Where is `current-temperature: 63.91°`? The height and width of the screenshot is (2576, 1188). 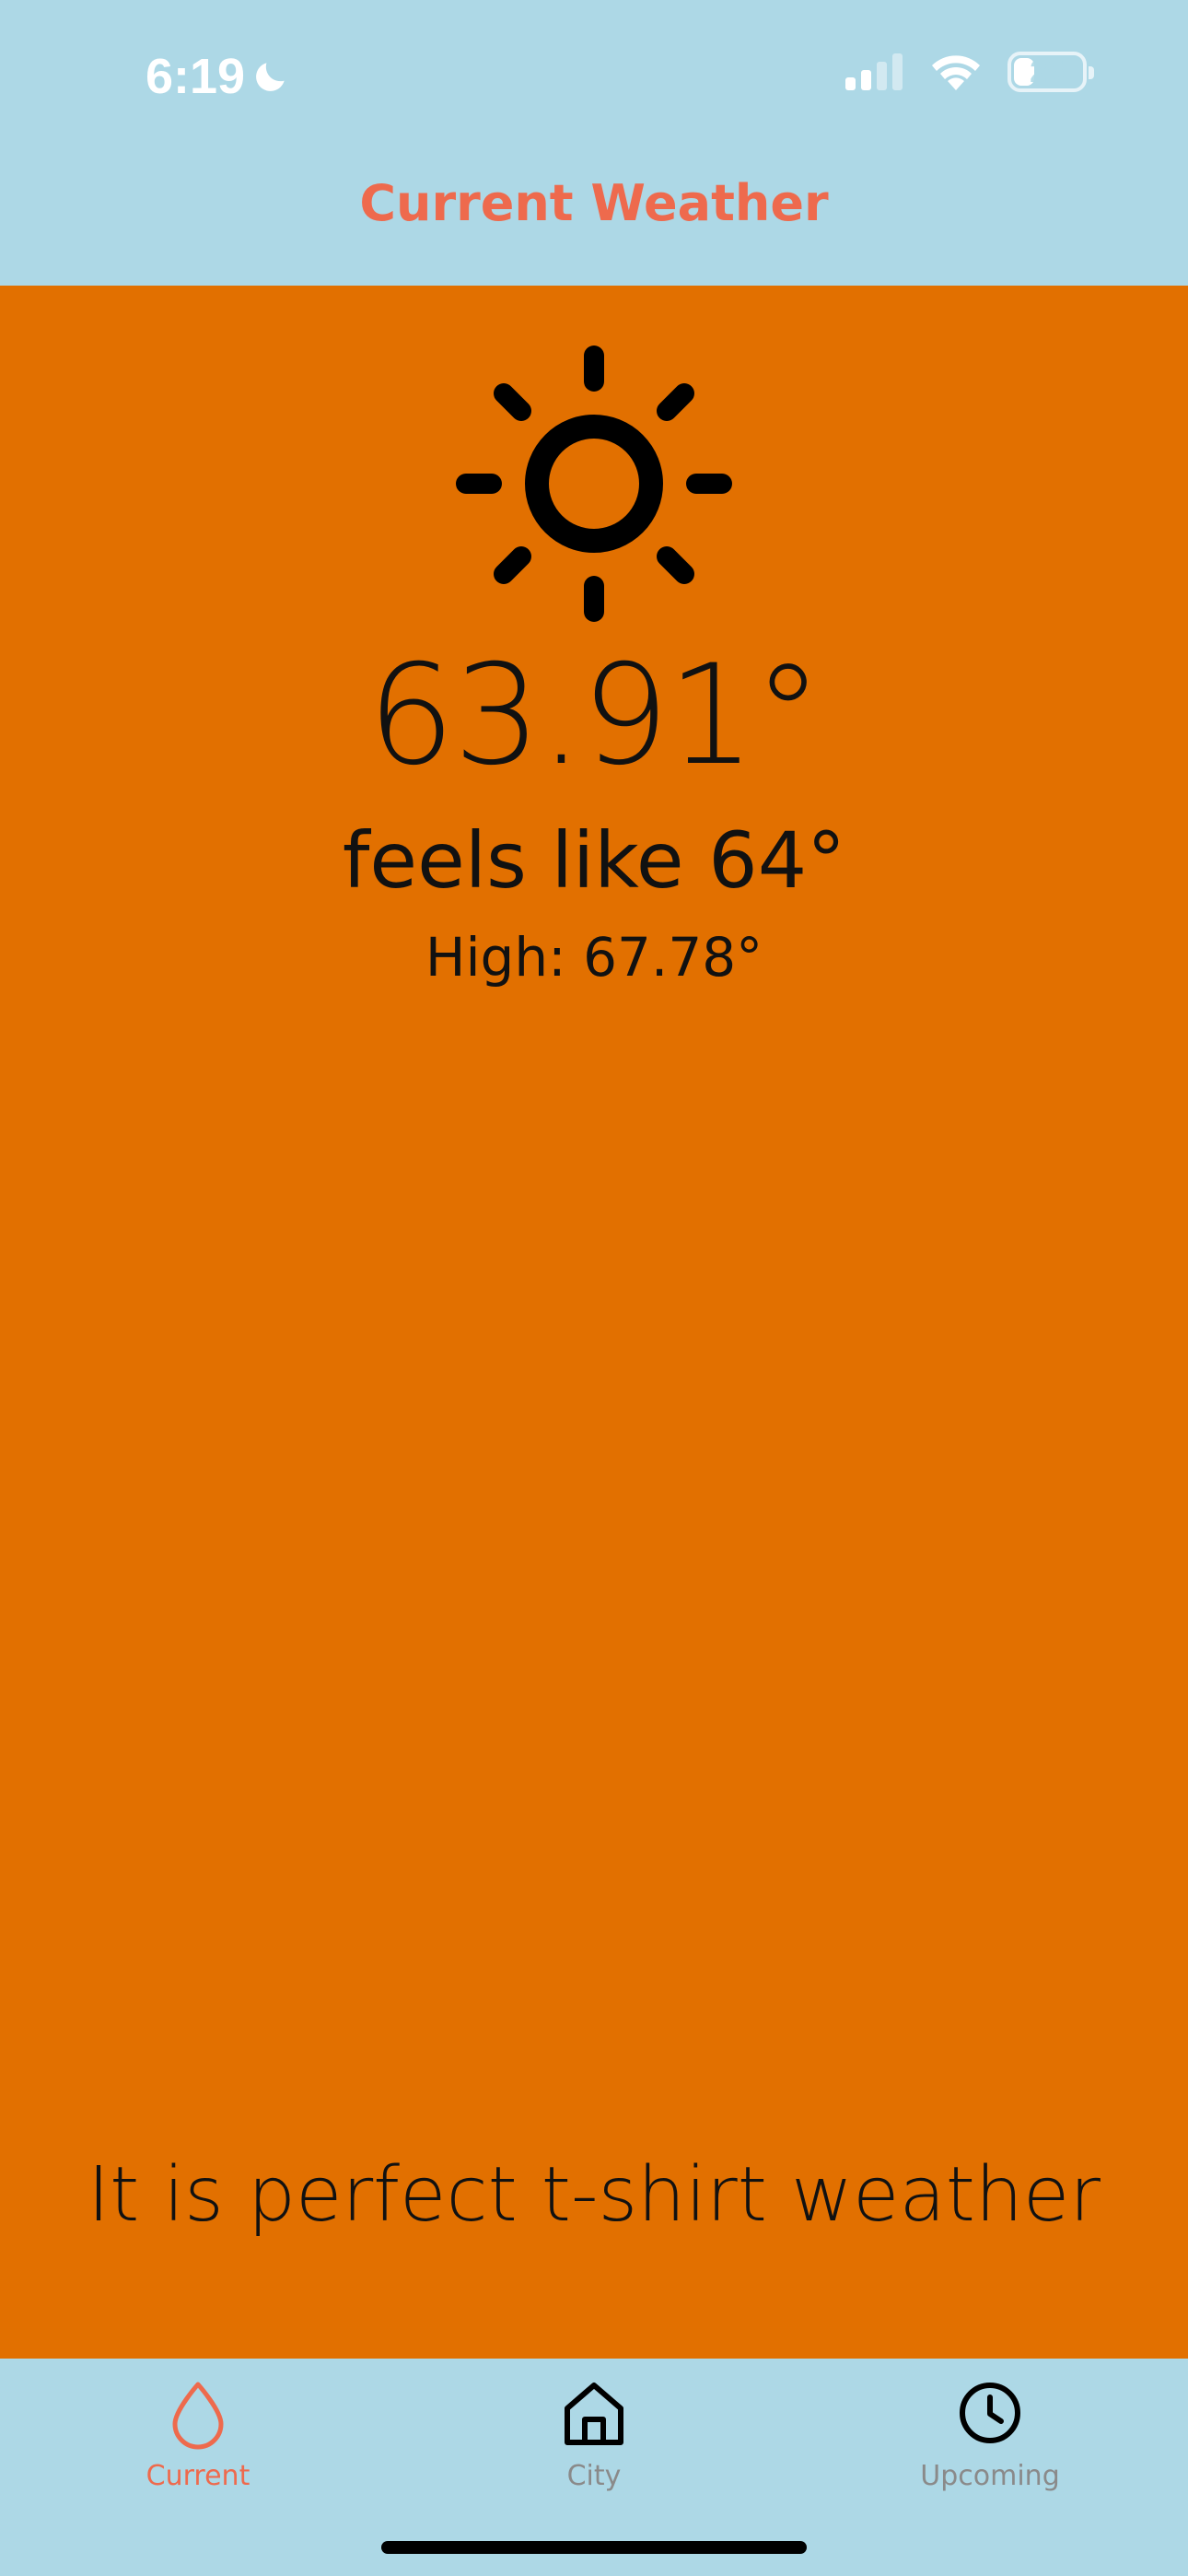
current-temperature: 63.91° is located at coordinates (594, 716).